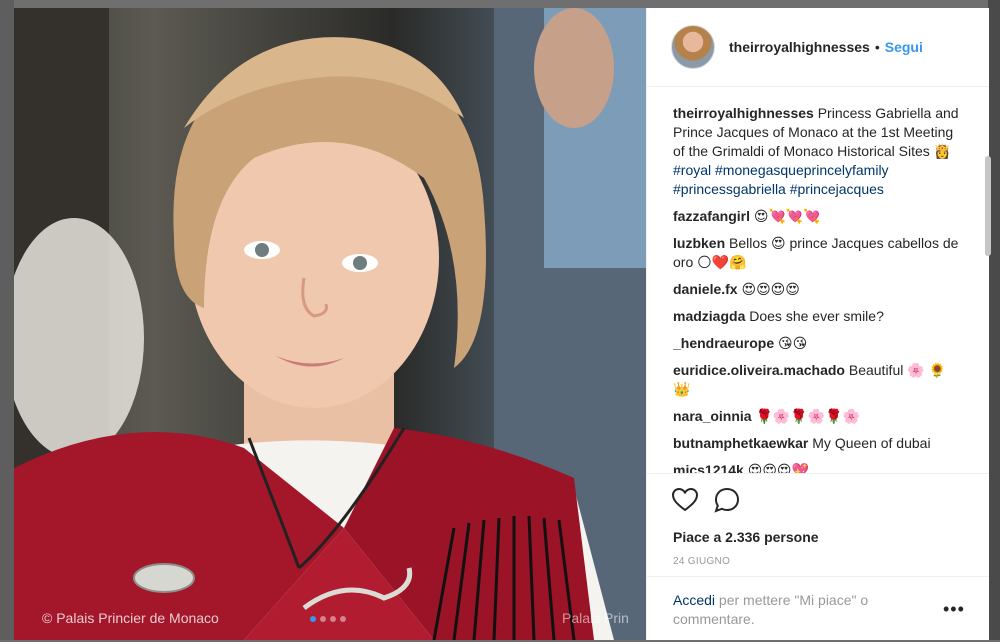 The height and width of the screenshot is (642, 1000). What do you see at coordinates (705, 289) in the screenshot?
I see `comment-username: daniele.fx` at bounding box center [705, 289].